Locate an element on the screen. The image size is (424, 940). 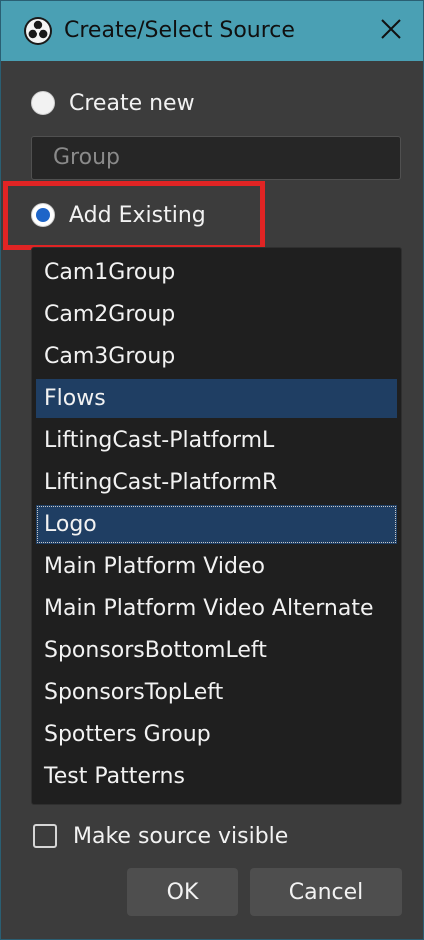
add-existing-label: Add Existing is located at coordinates (137, 215).